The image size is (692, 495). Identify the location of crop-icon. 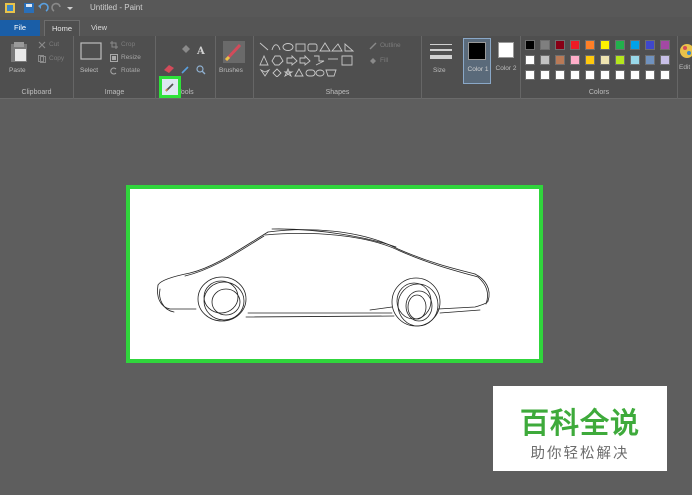
(114, 45).